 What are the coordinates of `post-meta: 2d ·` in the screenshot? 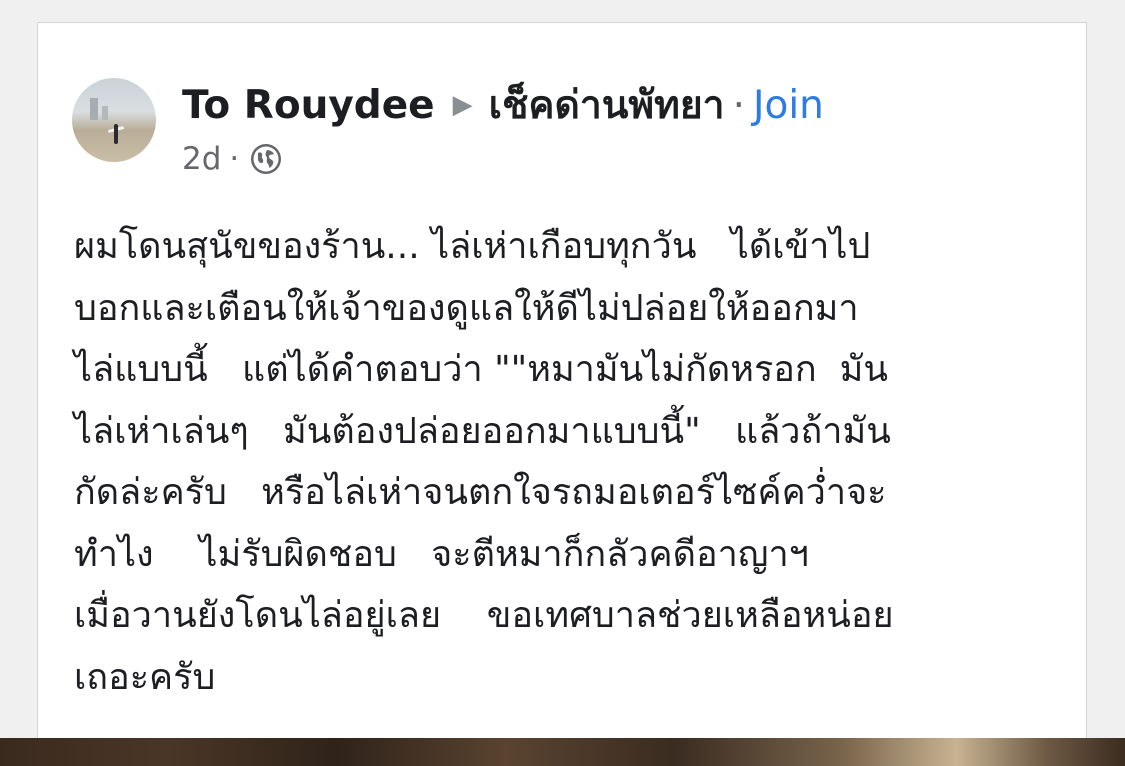 It's located at (232, 159).